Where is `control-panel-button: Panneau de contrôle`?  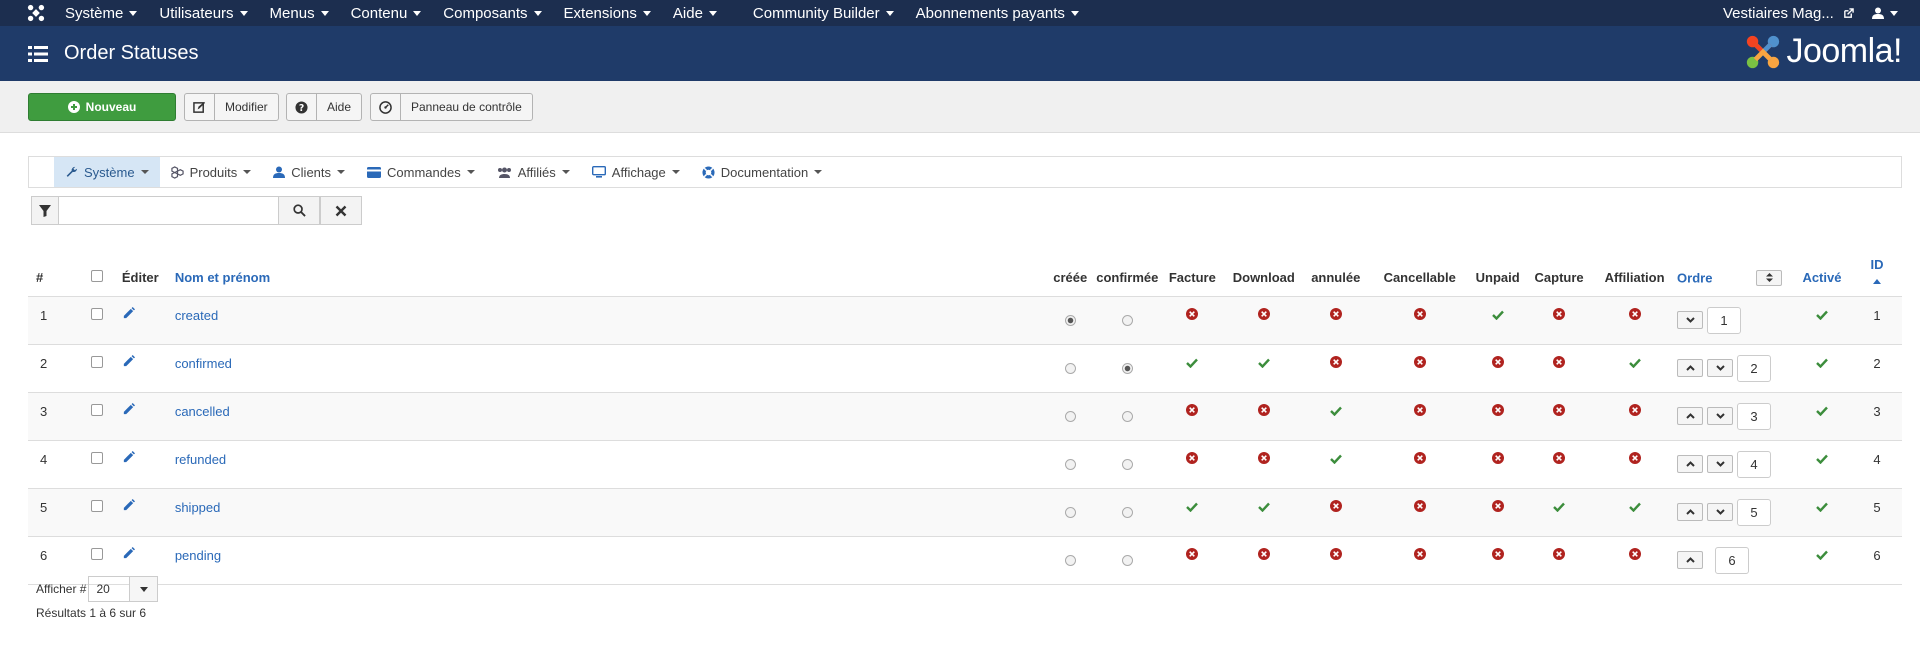
control-panel-button: Panneau de contrôle is located at coordinates (451, 107).